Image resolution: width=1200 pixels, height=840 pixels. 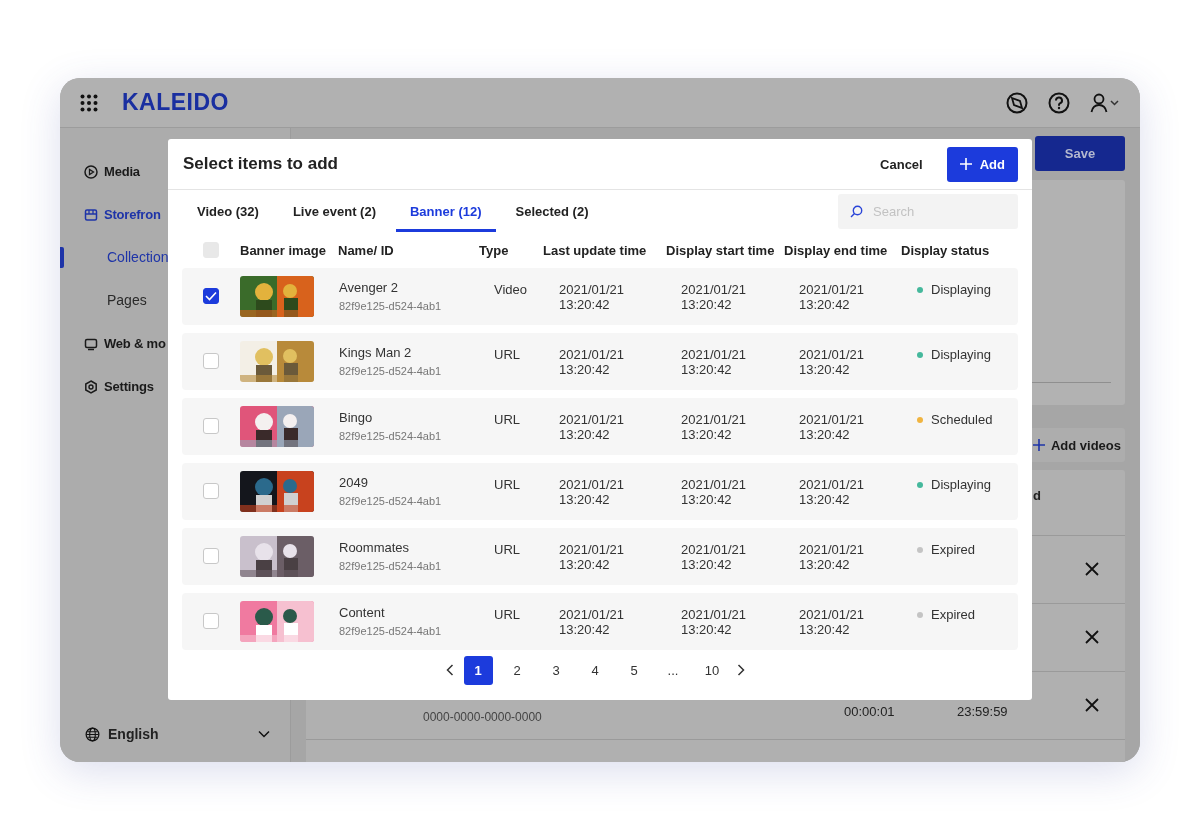 What do you see at coordinates (376, 352) in the screenshot?
I see `item-name: Kings Man 2` at bounding box center [376, 352].